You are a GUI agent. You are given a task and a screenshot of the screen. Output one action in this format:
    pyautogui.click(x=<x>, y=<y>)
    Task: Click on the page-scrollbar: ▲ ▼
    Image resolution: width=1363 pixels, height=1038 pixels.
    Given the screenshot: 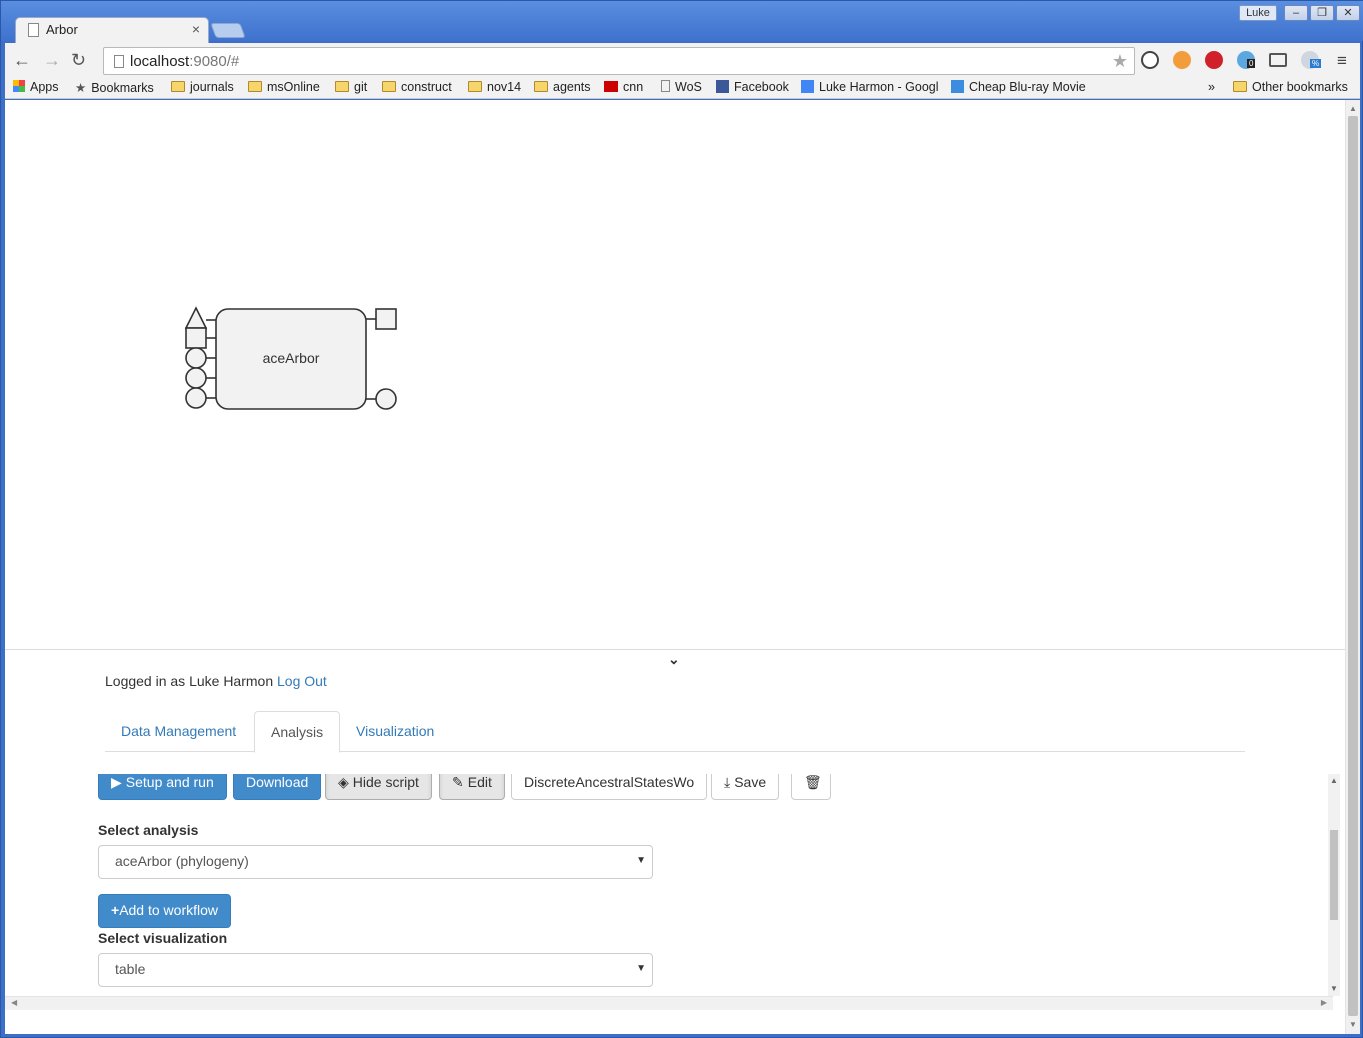 What is the action you would take?
    pyautogui.click(x=1352, y=567)
    